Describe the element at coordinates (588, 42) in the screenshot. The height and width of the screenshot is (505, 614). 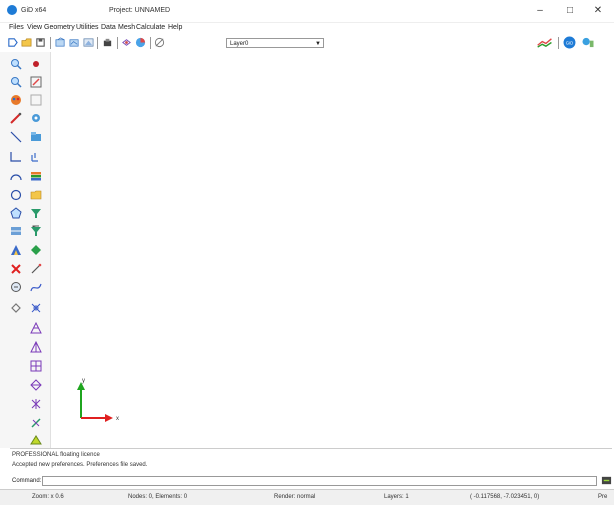
I see `help-icon` at that location.